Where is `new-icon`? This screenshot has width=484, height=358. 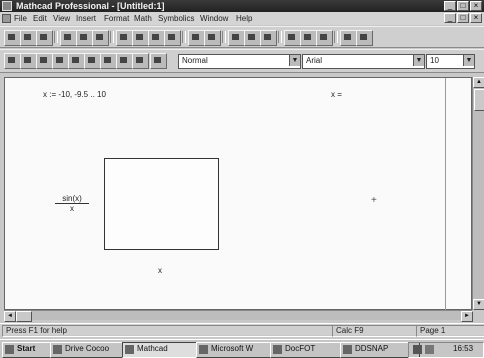
new-icon is located at coordinates (12, 38).